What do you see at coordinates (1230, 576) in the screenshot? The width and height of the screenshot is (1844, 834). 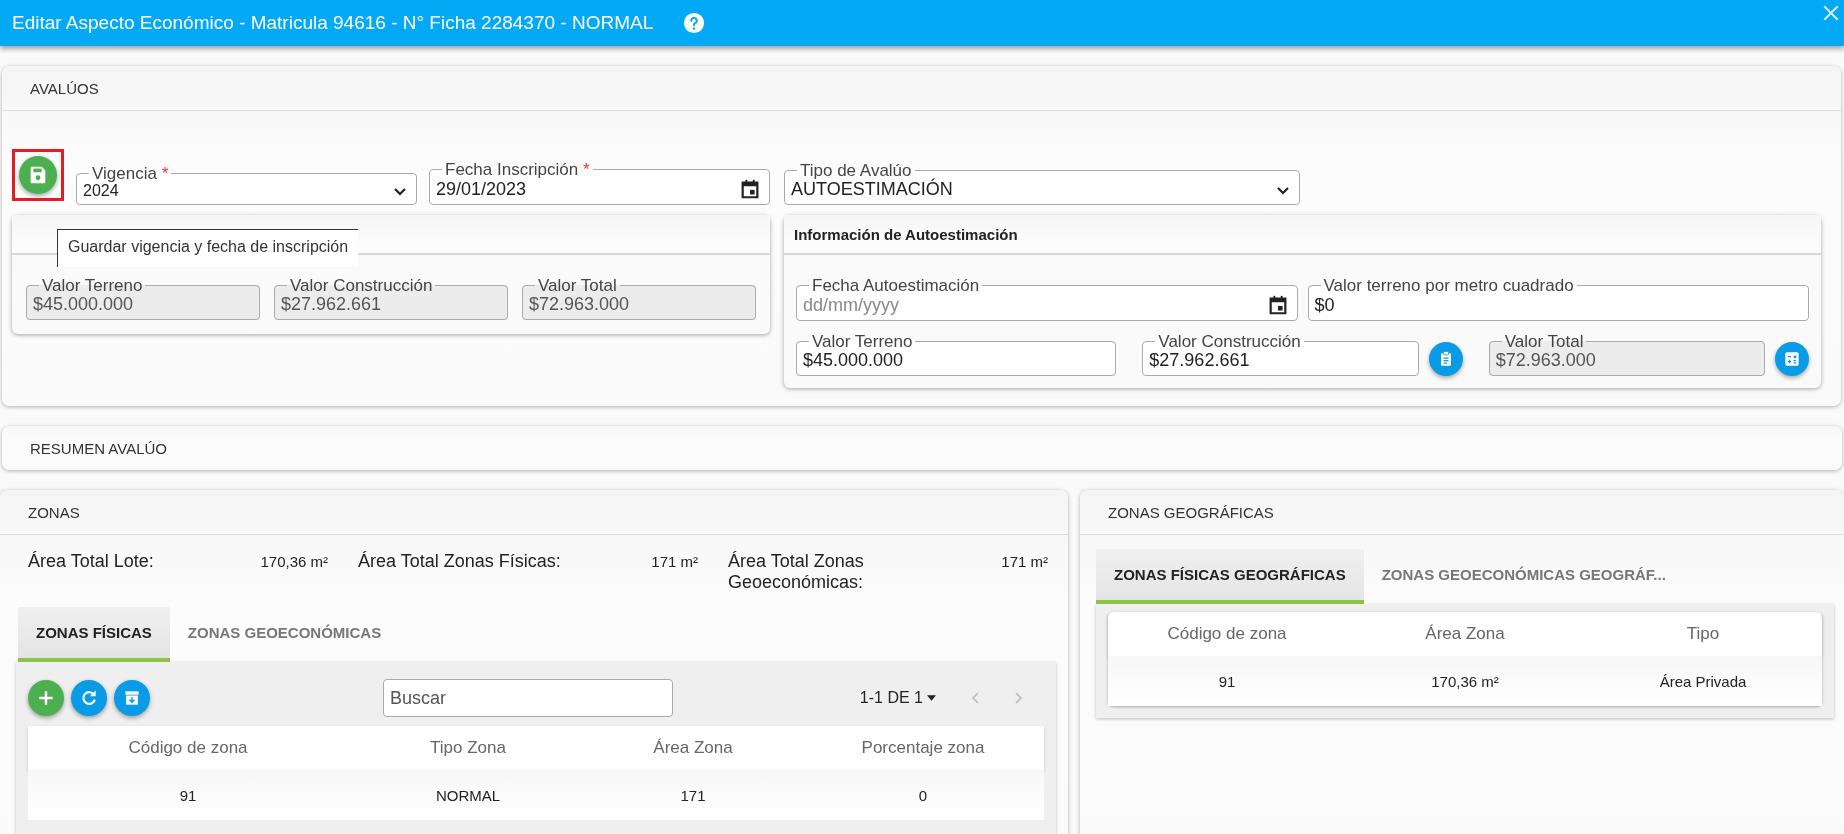 I see `tab: ZONAS FÍSICAS GEOGRÁFICAS` at bounding box center [1230, 576].